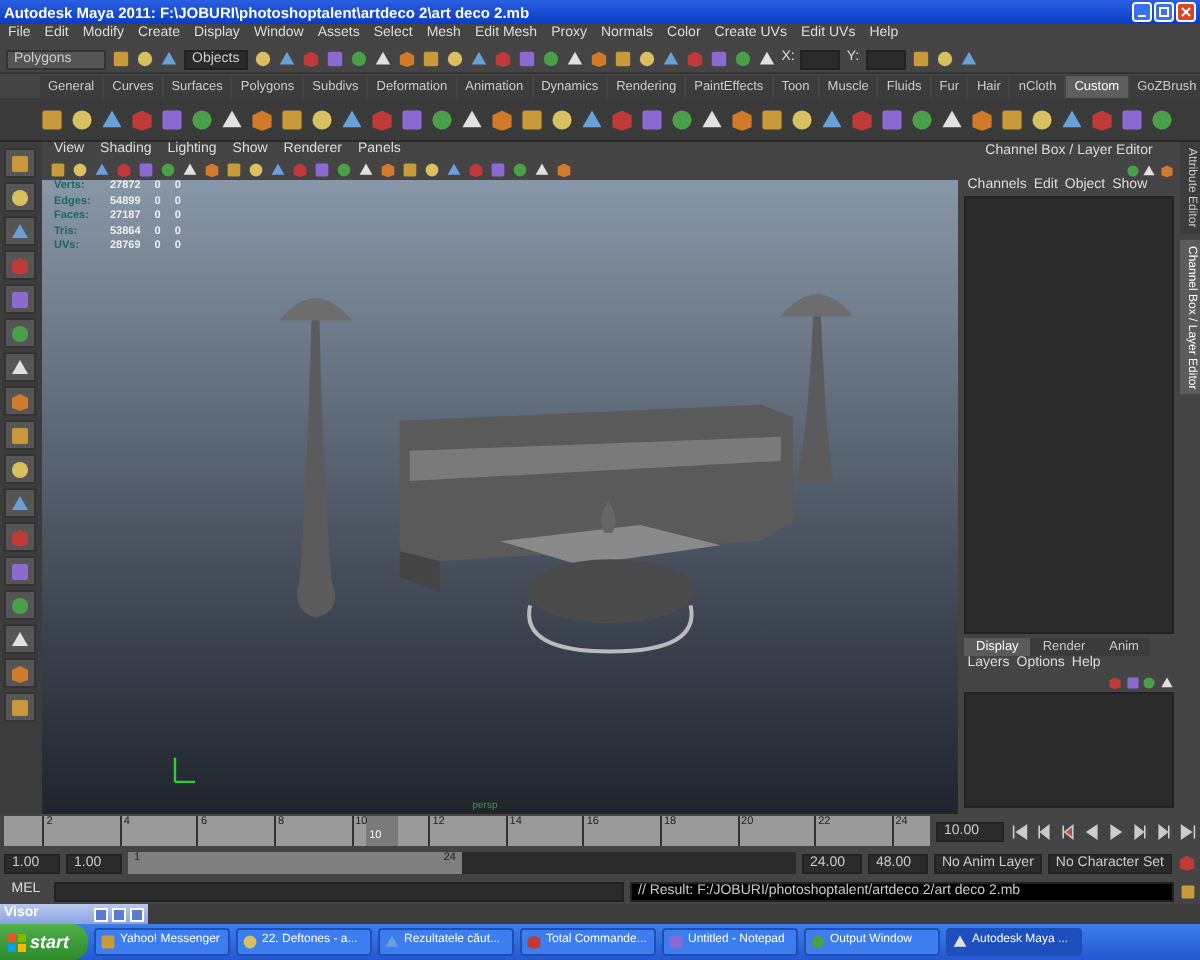 Image resolution: width=1200 pixels, height=960 pixels. I want to click on step-forward-key-icon, so click(1139, 831).